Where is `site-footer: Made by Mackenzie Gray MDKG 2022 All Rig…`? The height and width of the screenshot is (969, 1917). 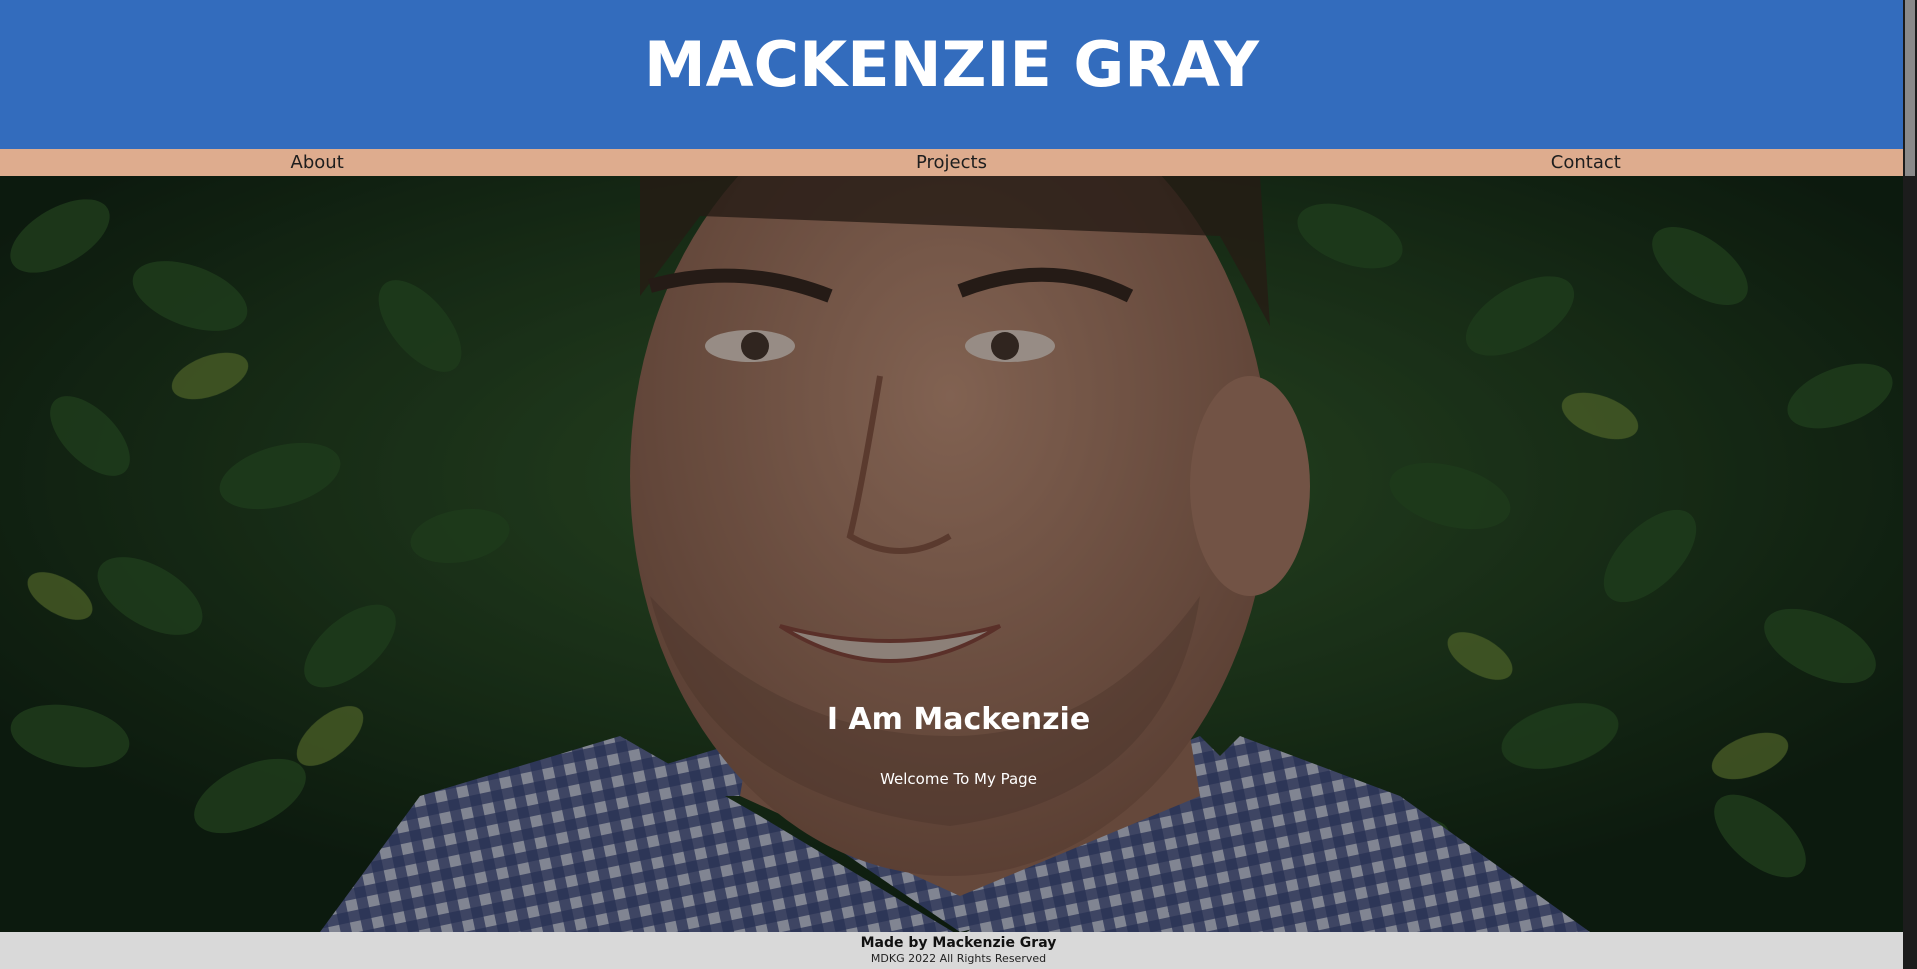
site-footer: Made by Mackenzie Gray MDKG 2022 All Rig… is located at coordinates (958, 950).